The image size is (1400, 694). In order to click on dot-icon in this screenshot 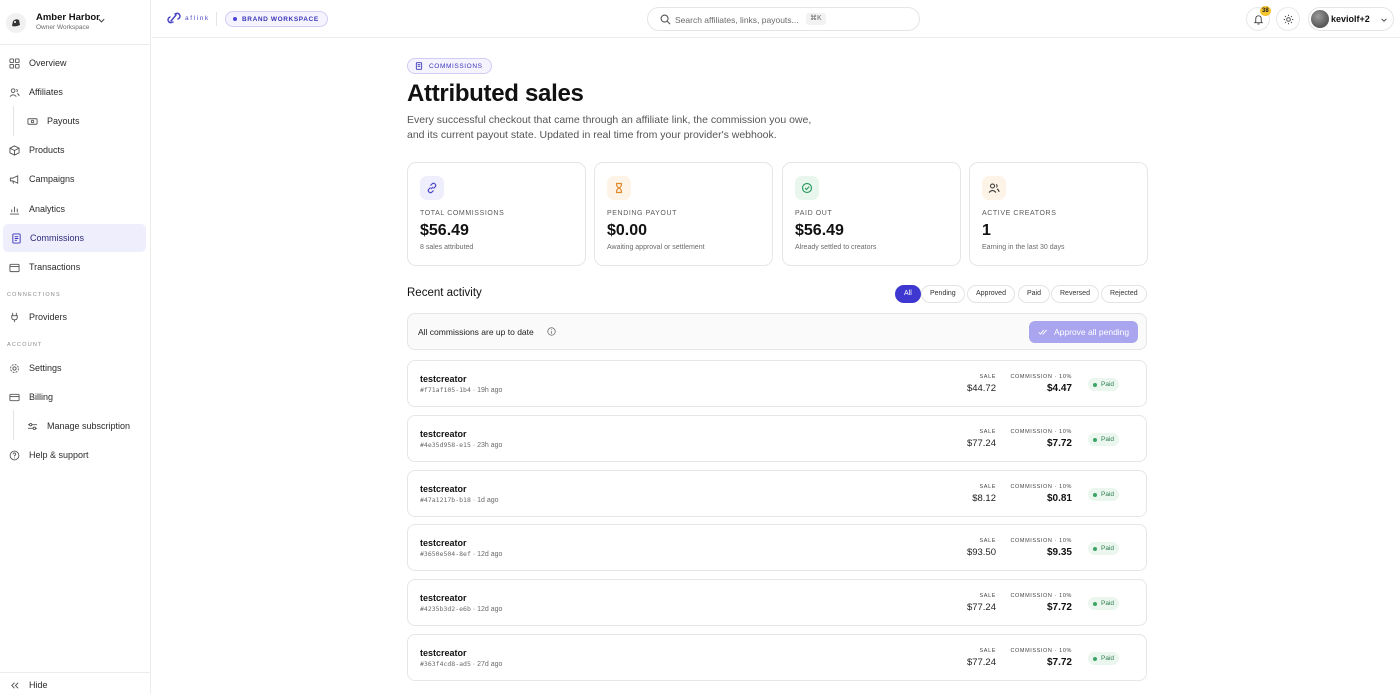, I will do `click(235, 19)`.